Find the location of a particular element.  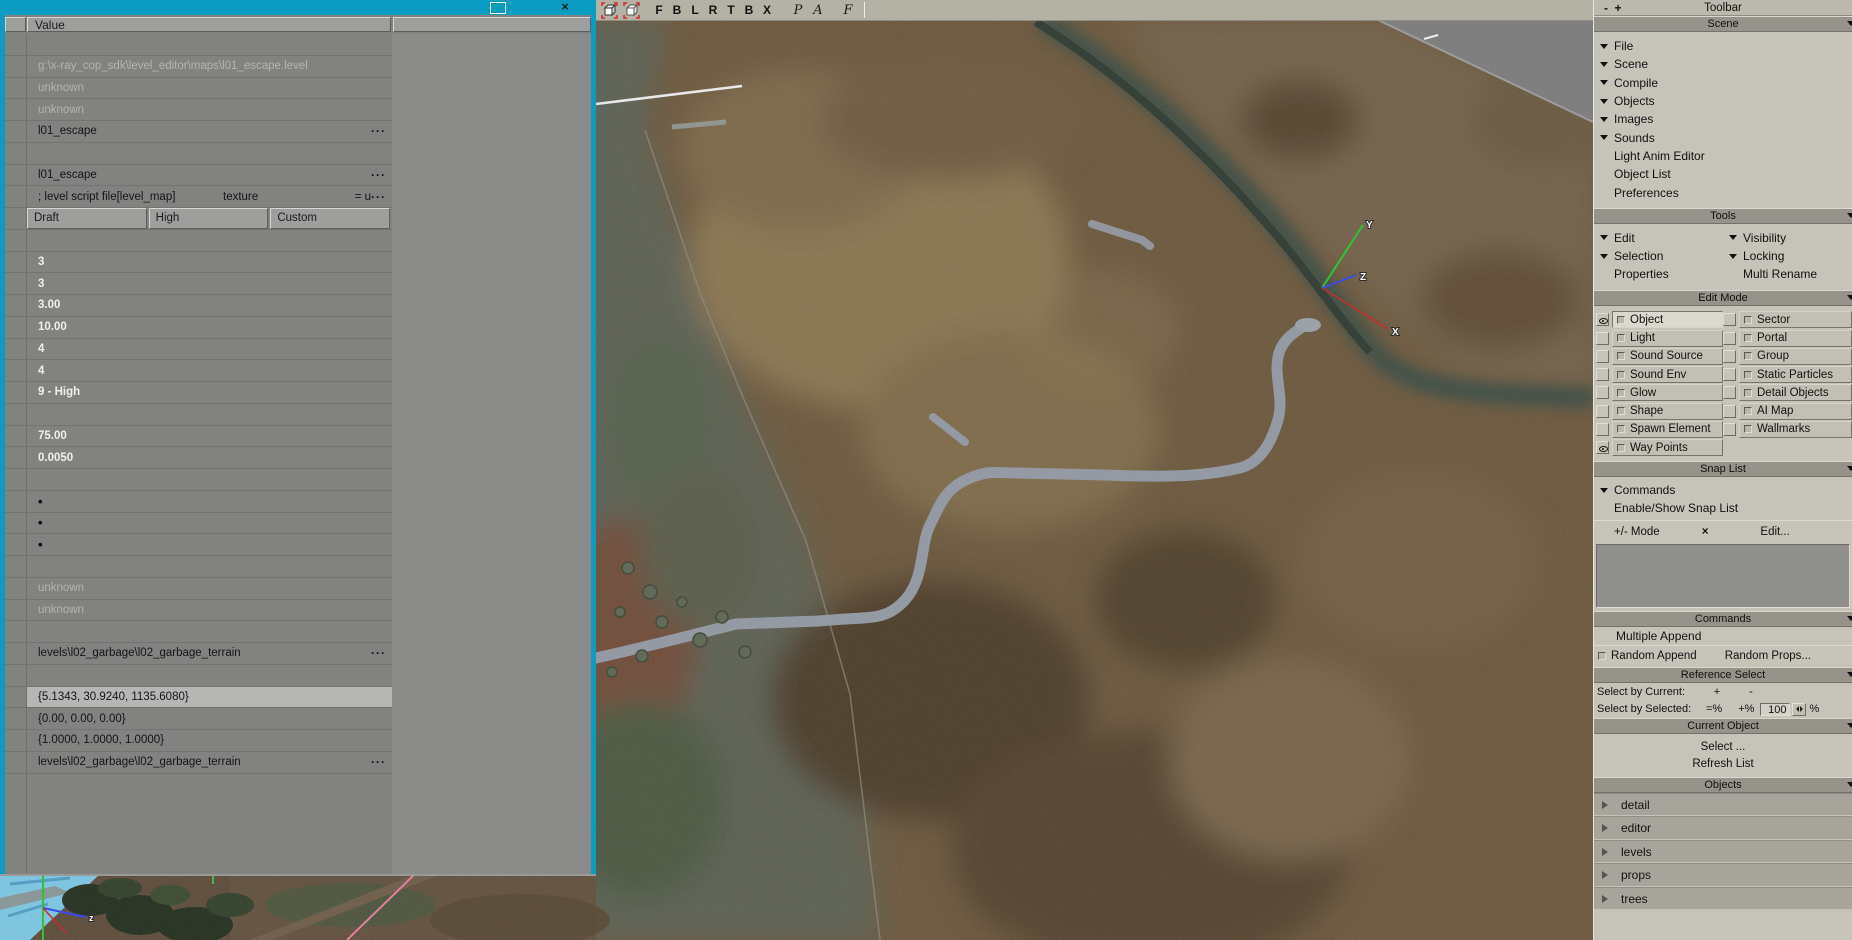

menu-item: Sounds is located at coordinates (1723, 137).